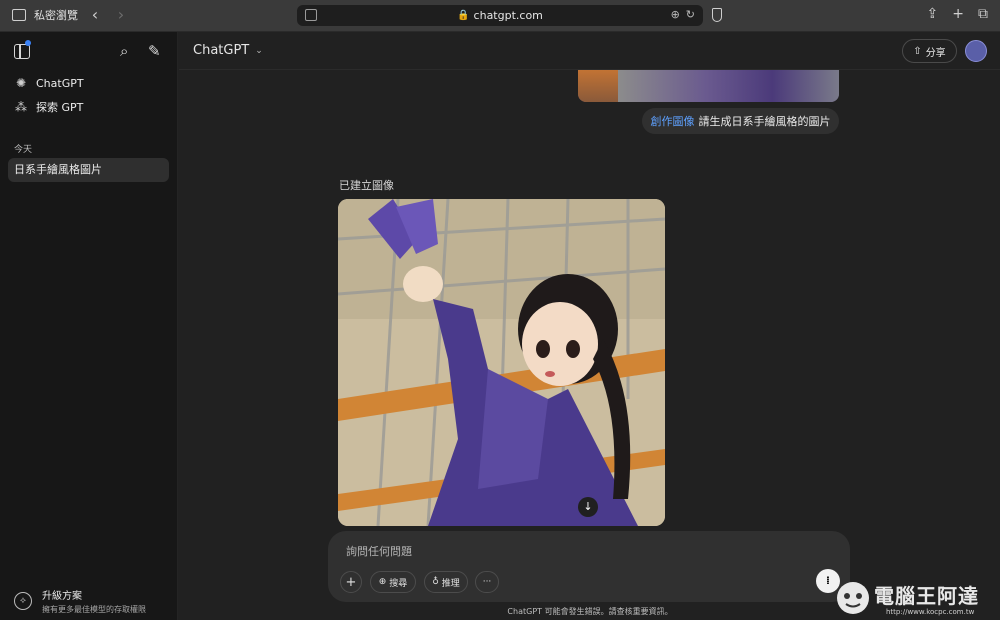 This screenshot has width=1000, height=620. I want to click on new-tab-icon: +, so click(958, 14).